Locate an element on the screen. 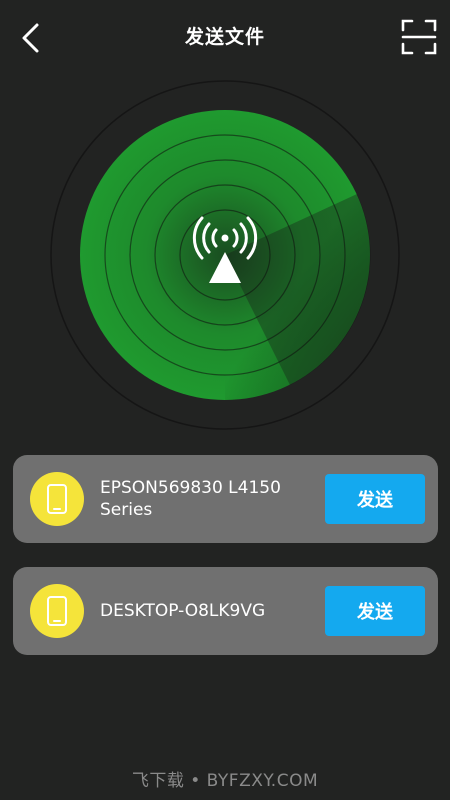 This screenshot has width=450, height=800. page-title: 发送文件 is located at coordinates (224, 37).